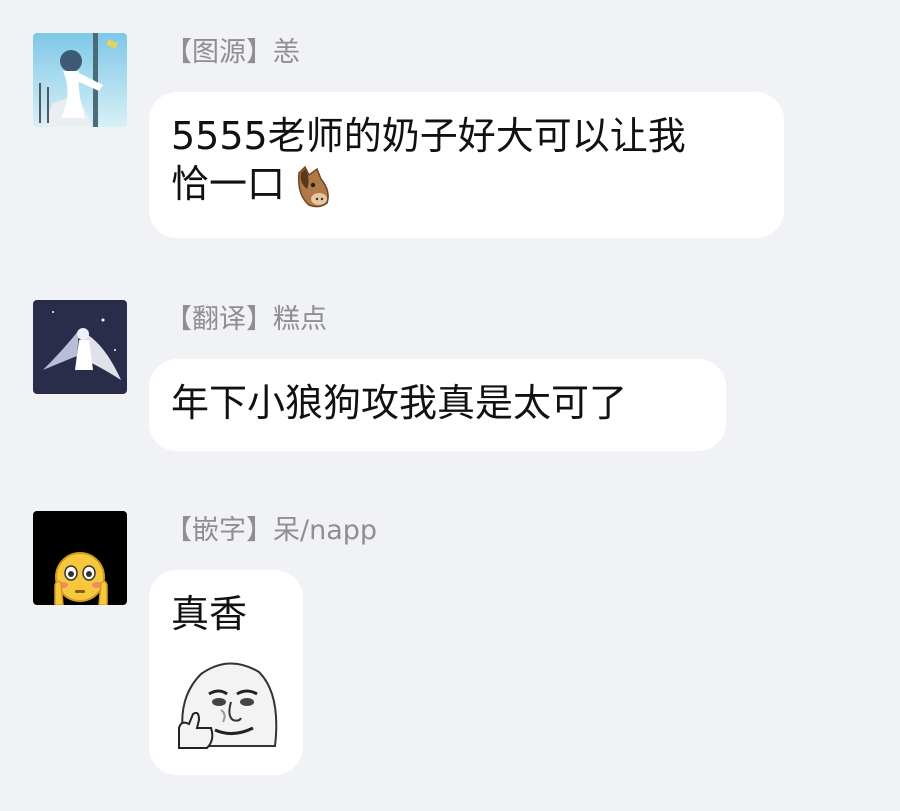 This screenshot has height=811, width=900. What do you see at coordinates (80, 80) in the screenshot?
I see `avatar-anime-girl` at bounding box center [80, 80].